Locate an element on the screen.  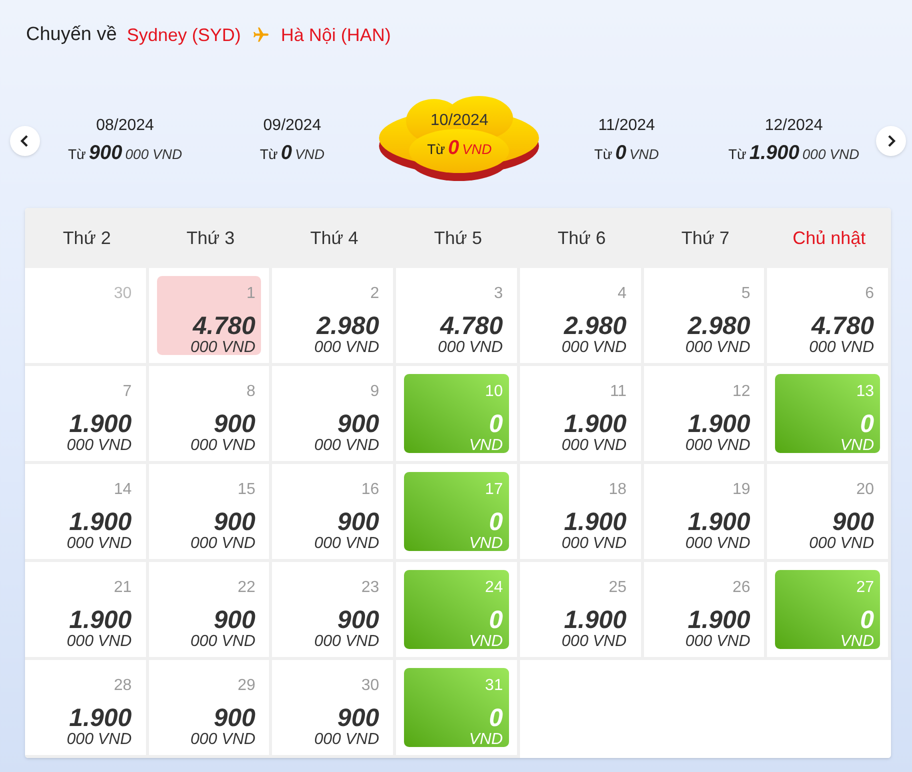
month-tab: 08/2024 Từ 900 000 VND is located at coordinates (125, 141).